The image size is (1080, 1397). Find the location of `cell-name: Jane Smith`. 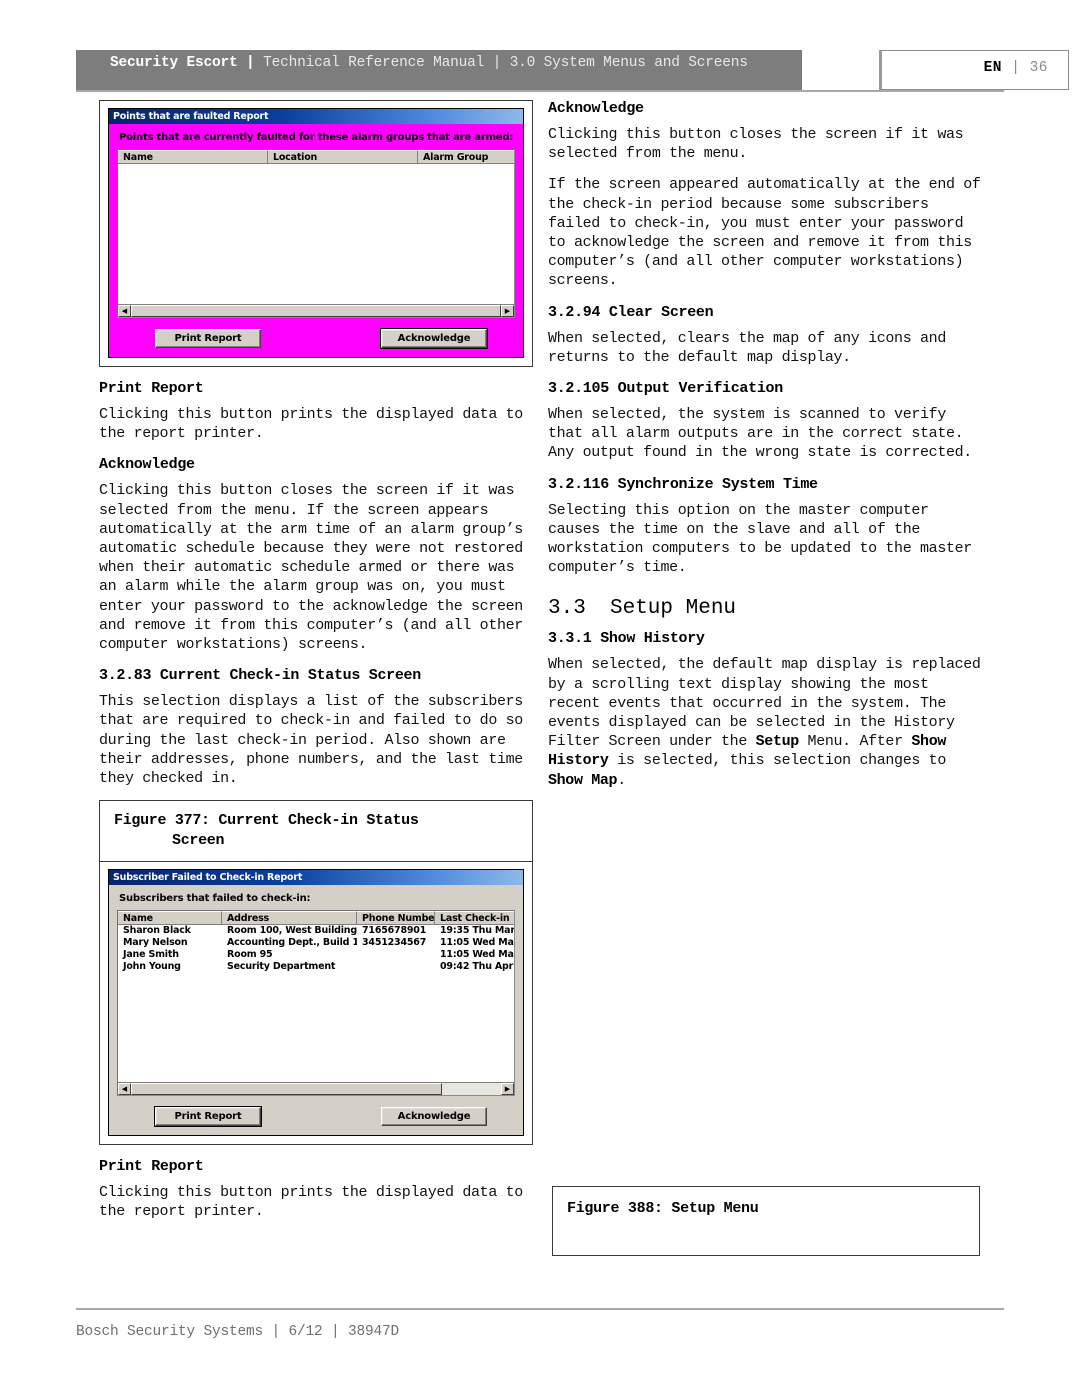

cell-name: Jane Smith is located at coordinates (151, 955).